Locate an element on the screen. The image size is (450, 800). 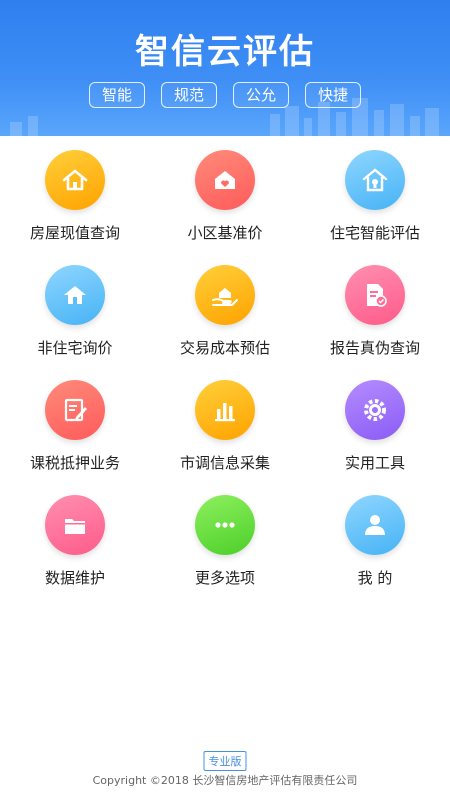
menu-item-gear: 实用工具 is located at coordinates (375, 423).